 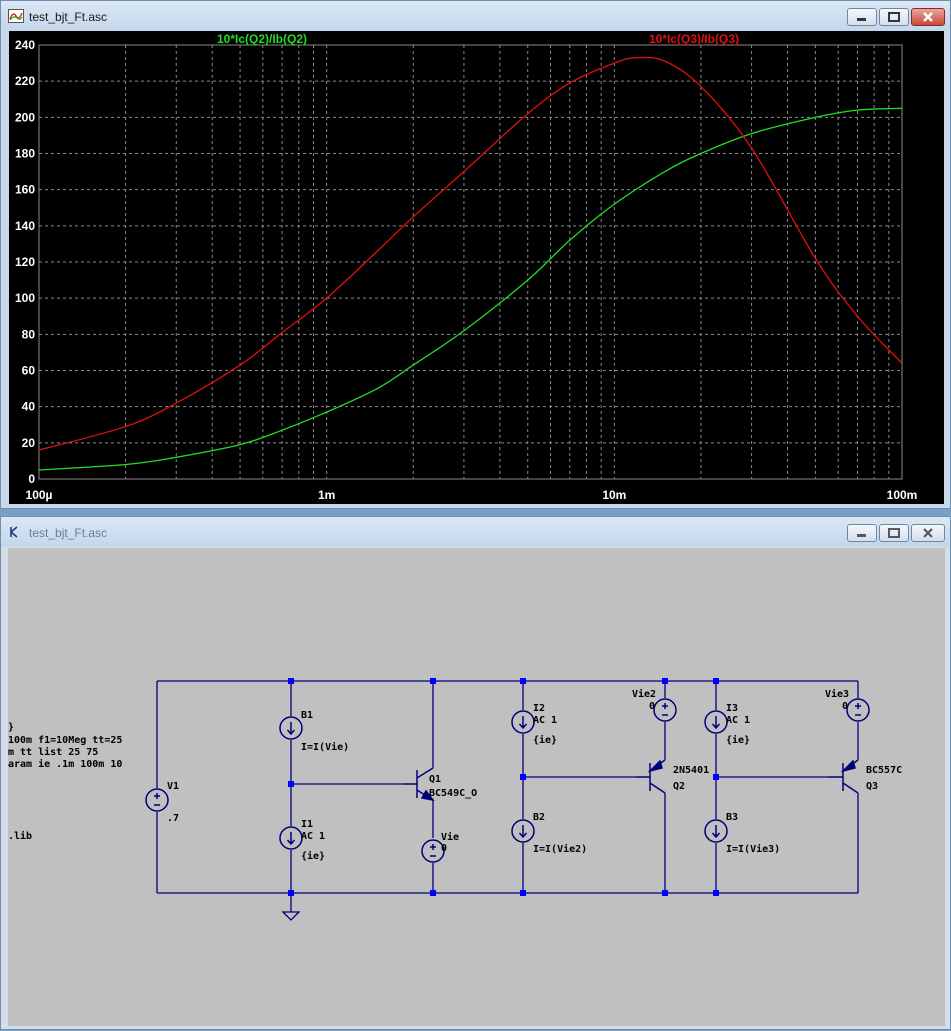 I want to click on y-tick-label: 100, so click(x=25, y=298).